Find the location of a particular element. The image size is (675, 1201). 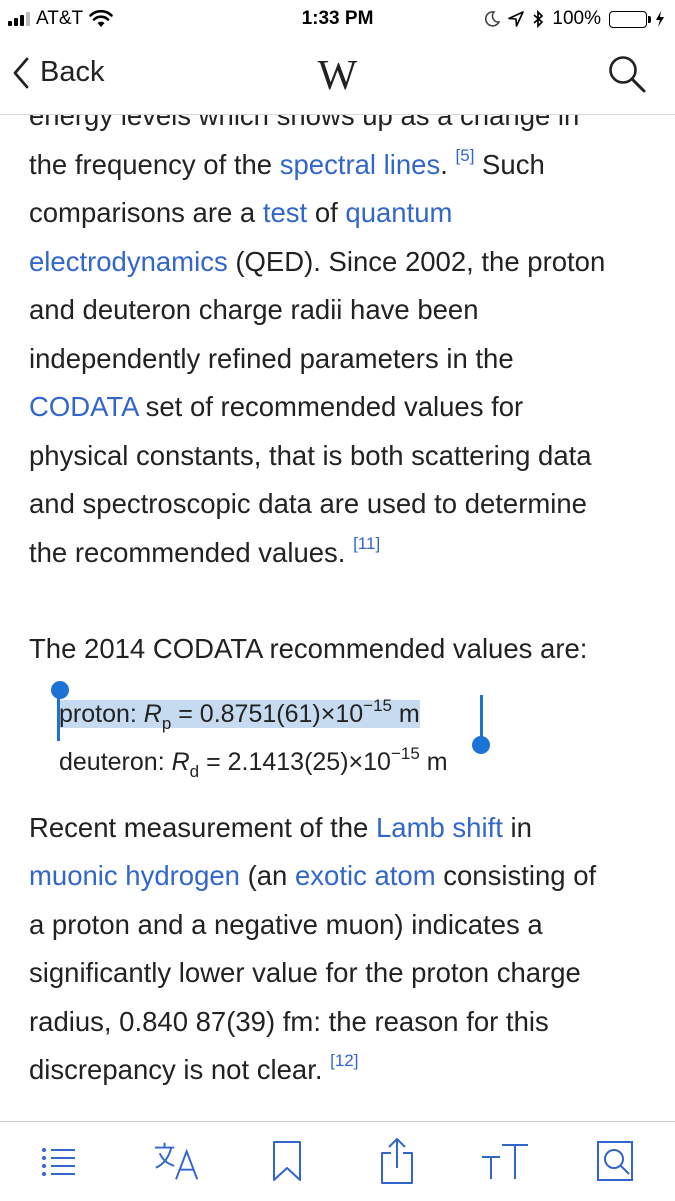

share-button is located at coordinates (397, 1161).